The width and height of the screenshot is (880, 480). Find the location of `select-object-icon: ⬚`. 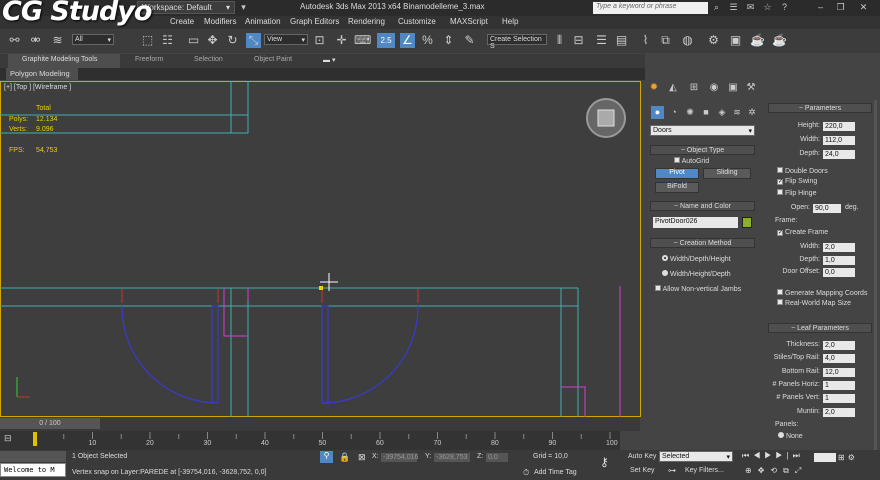

select-object-icon: ⬚ is located at coordinates (147, 40).